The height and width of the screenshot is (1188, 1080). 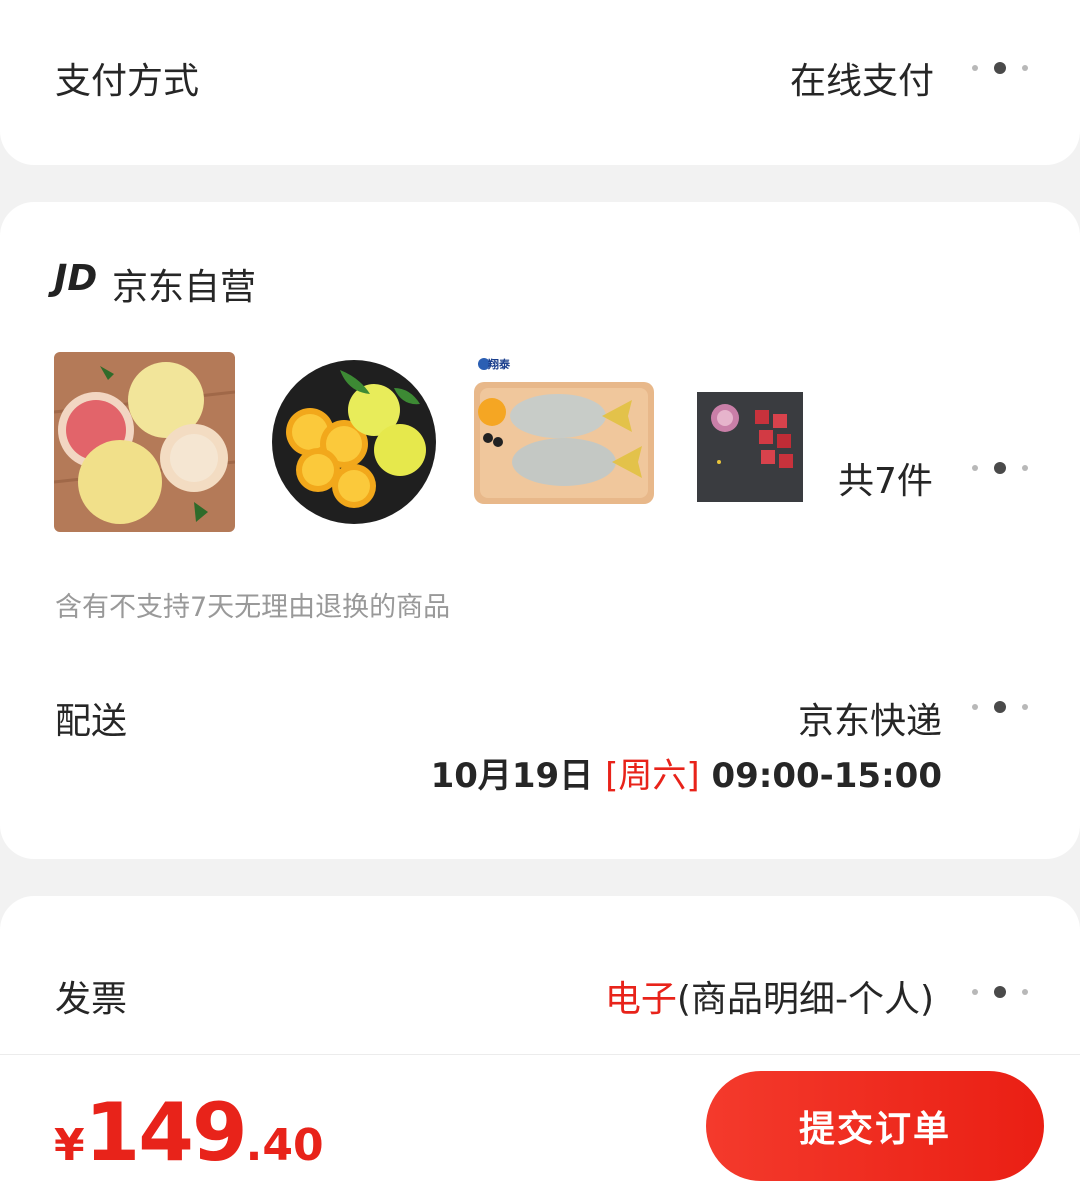 I want to click on product-thumb-pomelo, so click(x=144, y=442).